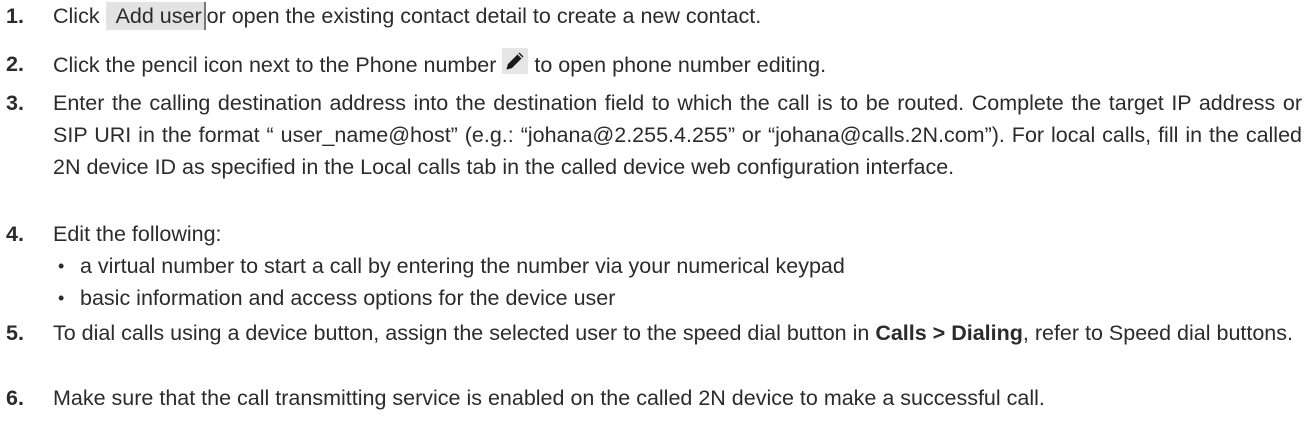 The width and height of the screenshot is (1306, 440). I want to click on step-text-after: , refer to Speed dial buttons., so click(1157, 333).